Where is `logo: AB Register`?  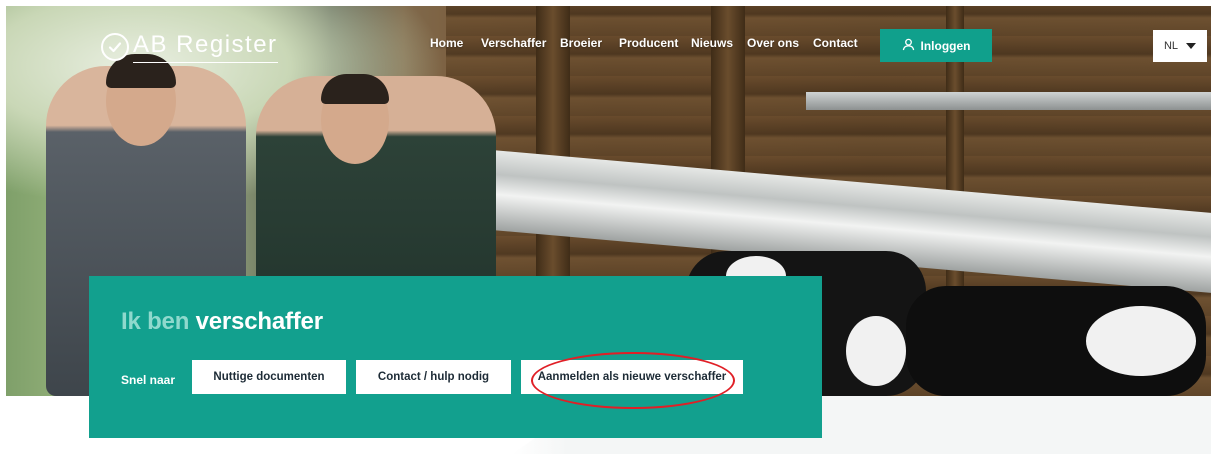
logo: AB Register is located at coordinates (189, 47).